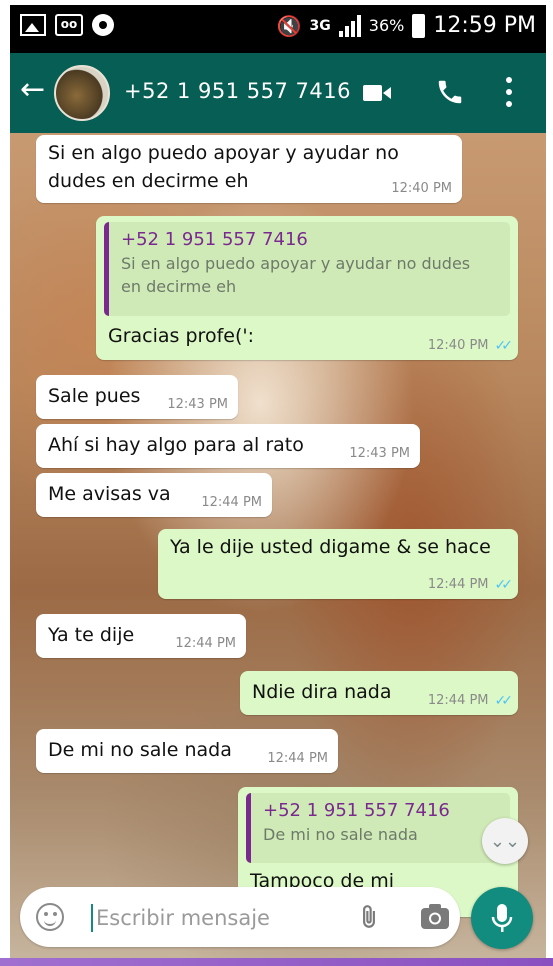 The width and height of the screenshot is (553, 966). I want to click on network-type: 3G, so click(320, 25).